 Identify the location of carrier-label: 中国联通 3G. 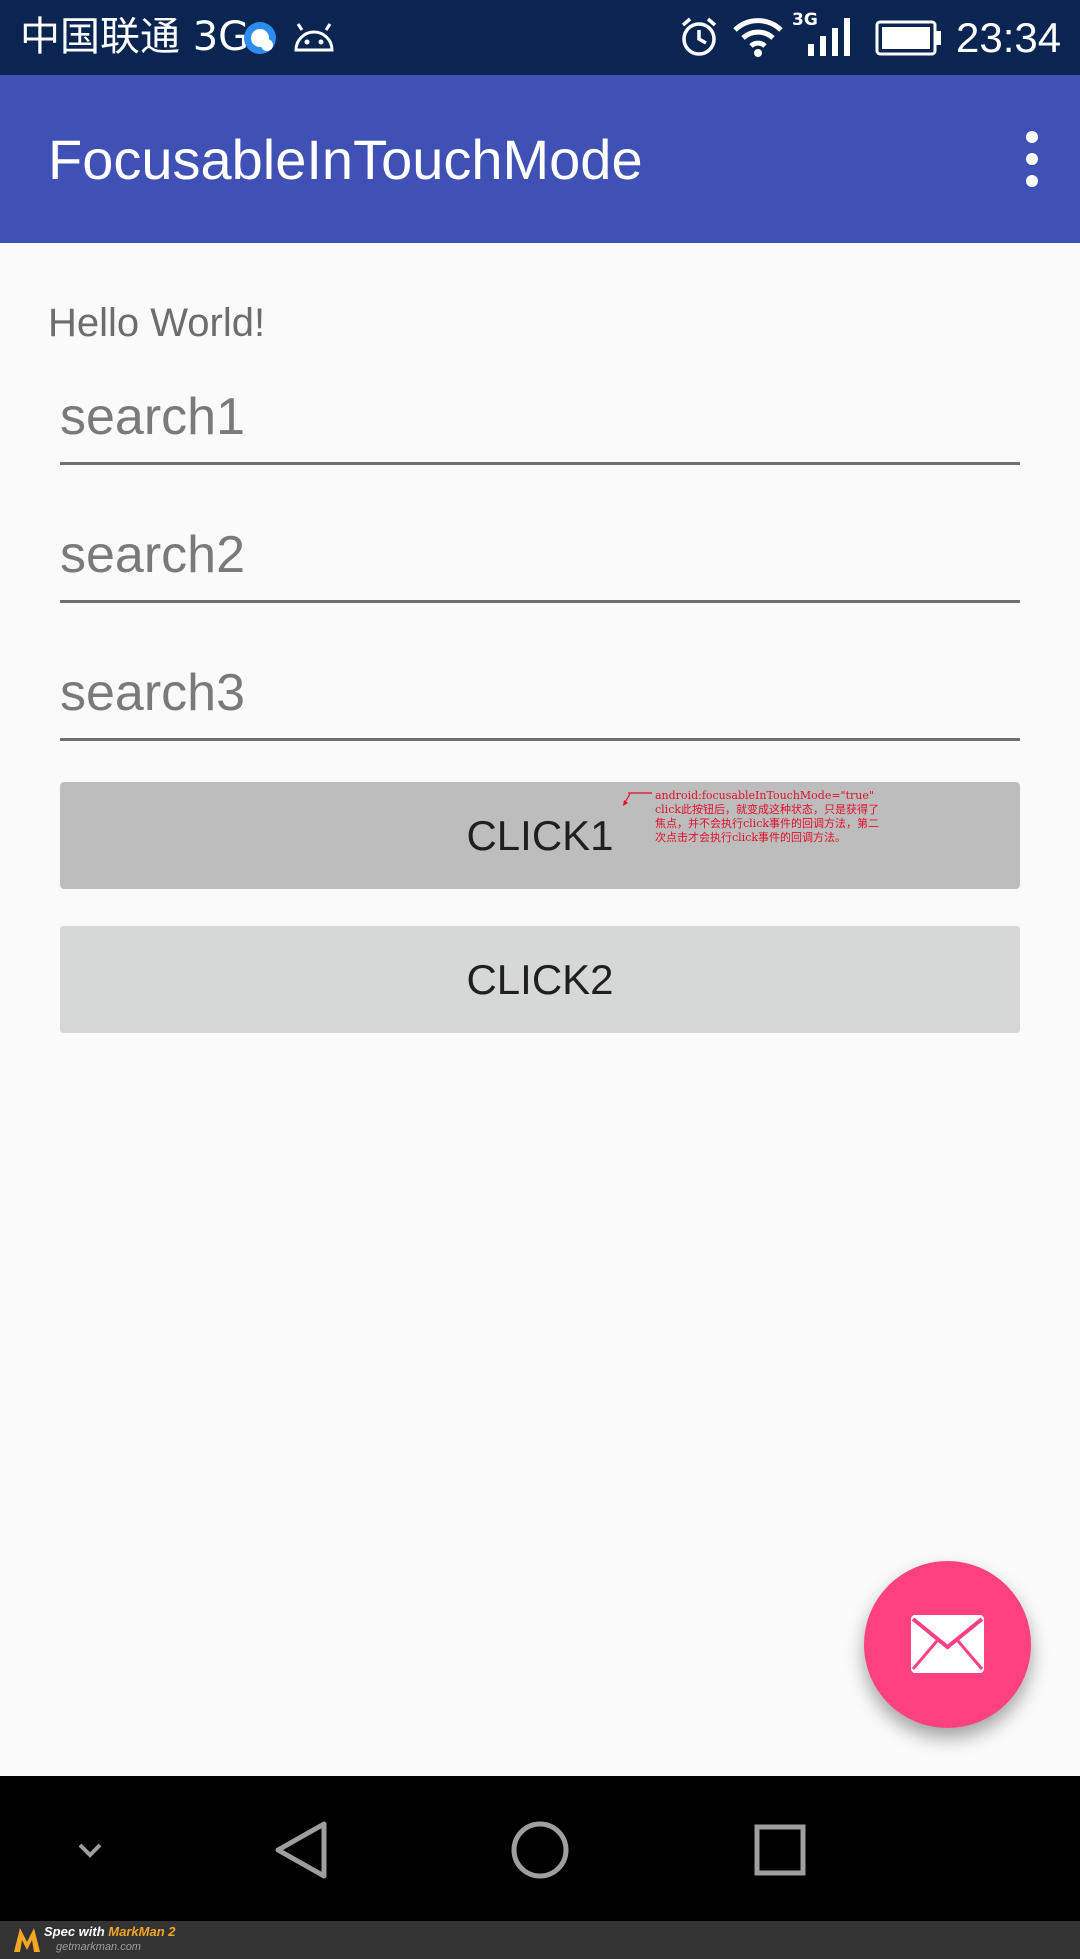
(135, 37).